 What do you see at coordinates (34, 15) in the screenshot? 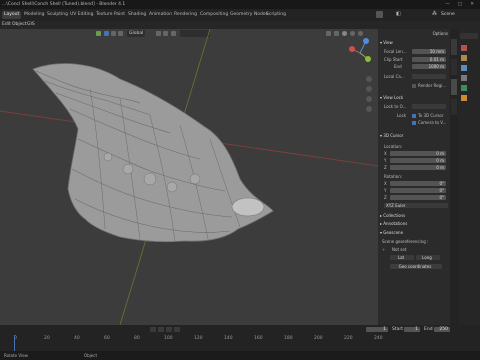
I see `tab-modeling: Modeling` at bounding box center [34, 15].